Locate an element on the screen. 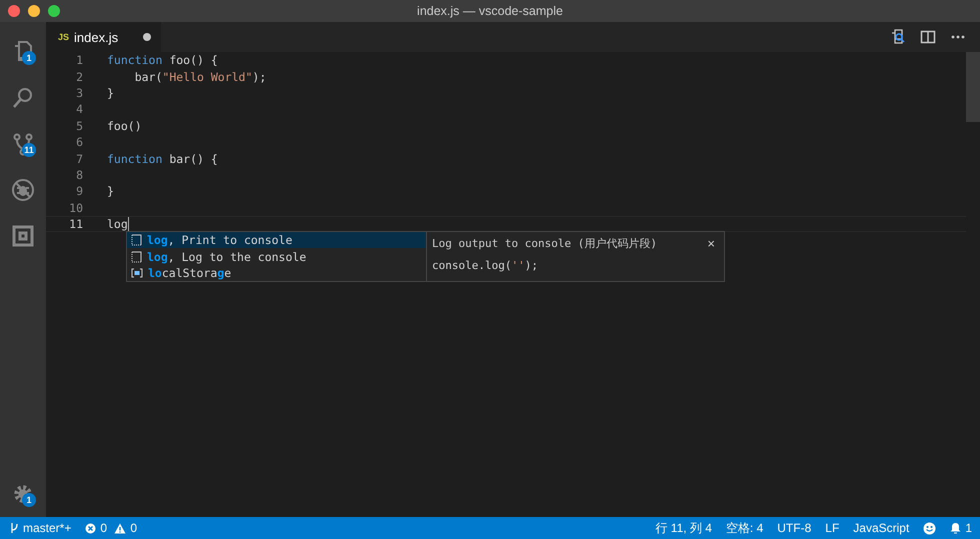 This screenshot has height=539, width=980. line-number: 5 is located at coordinates (79, 125).